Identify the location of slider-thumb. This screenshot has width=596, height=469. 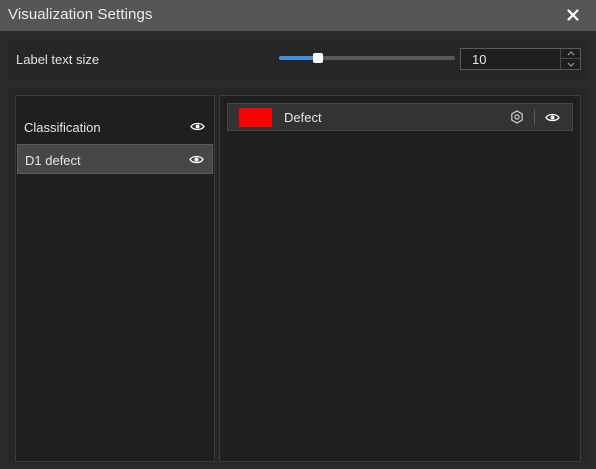
(317, 58).